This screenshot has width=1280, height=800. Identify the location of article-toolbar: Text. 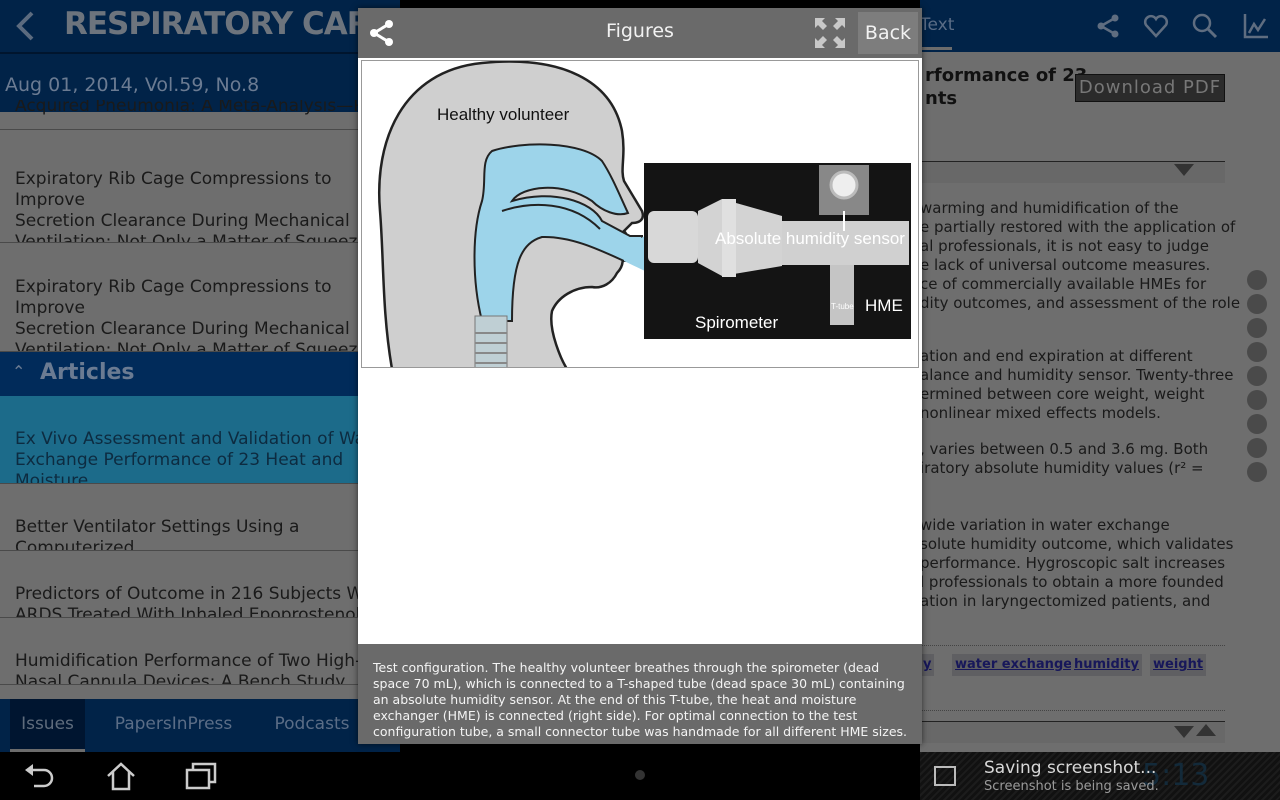
(1100, 26).